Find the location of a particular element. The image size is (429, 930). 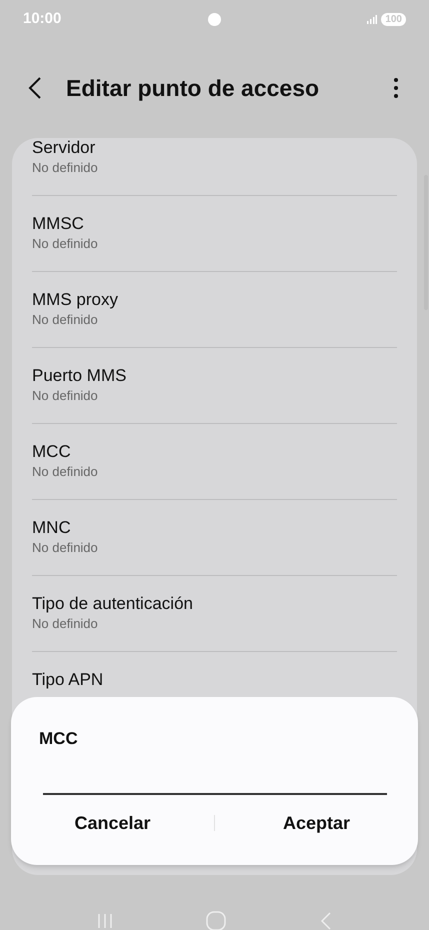

setting-label: Servidor is located at coordinates (214, 148).